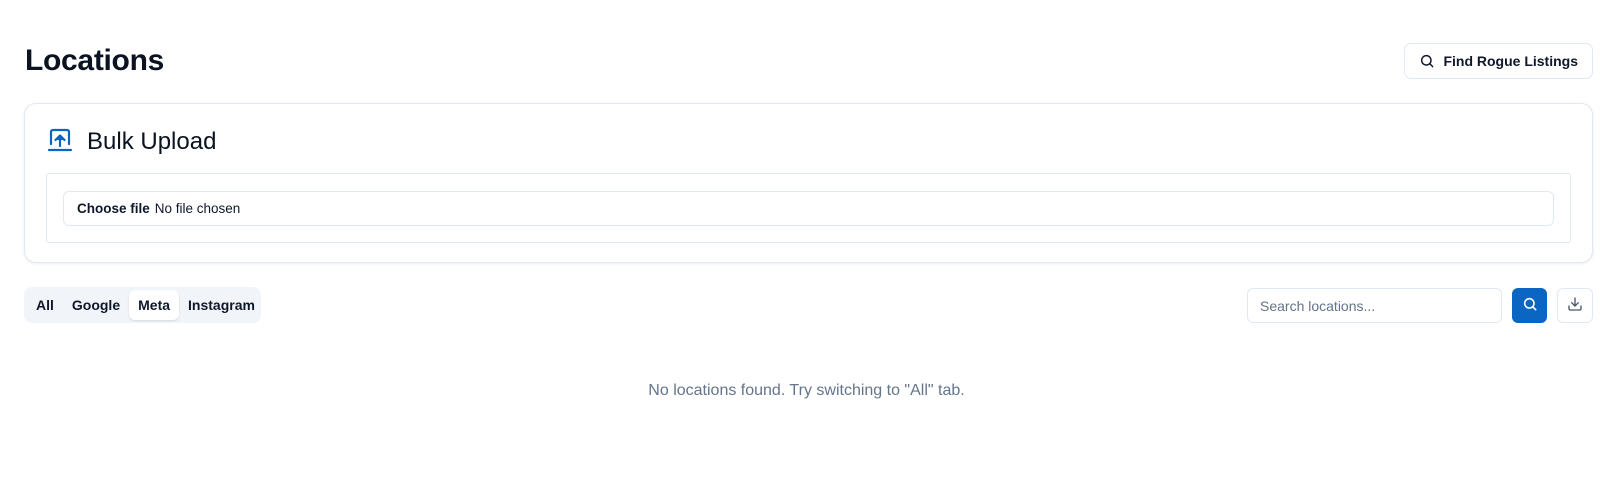 This screenshot has width=1613, height=501. I want to click on tab-instagram: Instagram, so click(221, 305).